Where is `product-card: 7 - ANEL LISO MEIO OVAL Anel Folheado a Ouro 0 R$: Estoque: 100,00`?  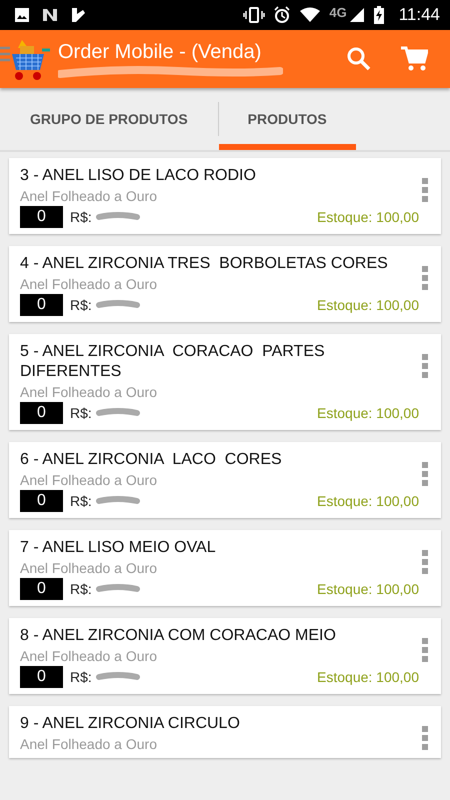 product-card: 7 - ANEL LISO MEIO OVAL Anel Folheado a Ouro 0 R$: Estoque: 100,00 is located at coordinates (225, 568).